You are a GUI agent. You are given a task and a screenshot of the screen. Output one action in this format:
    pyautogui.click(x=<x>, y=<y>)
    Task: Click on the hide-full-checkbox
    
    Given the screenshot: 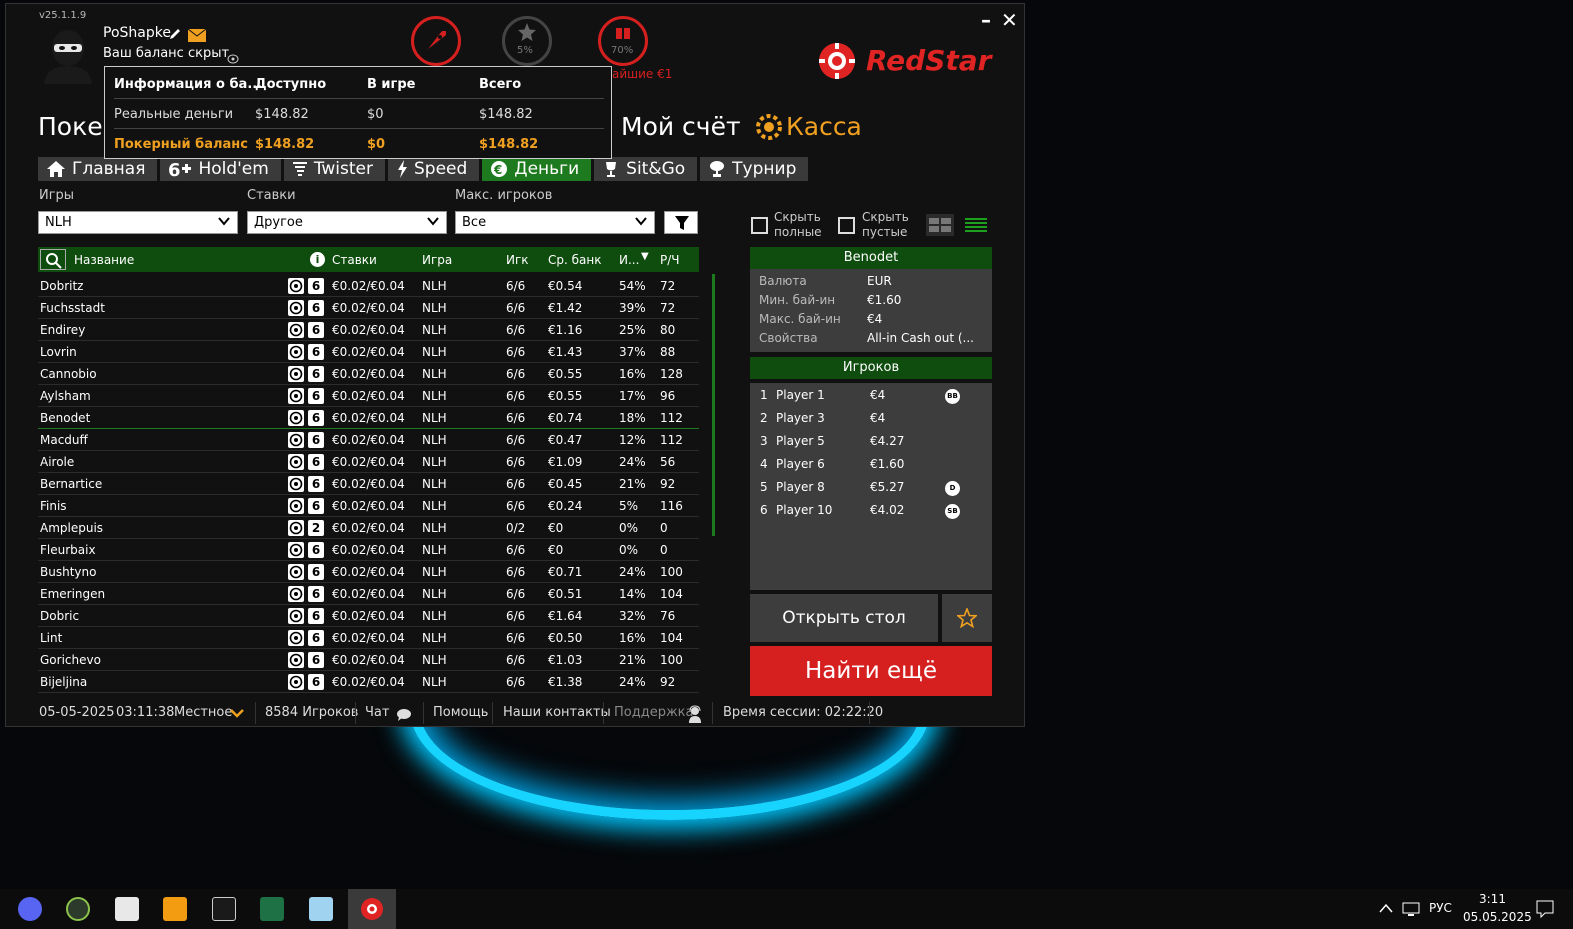 What is the action you would take?
    pyautogui.click(x=759, y=225)
    